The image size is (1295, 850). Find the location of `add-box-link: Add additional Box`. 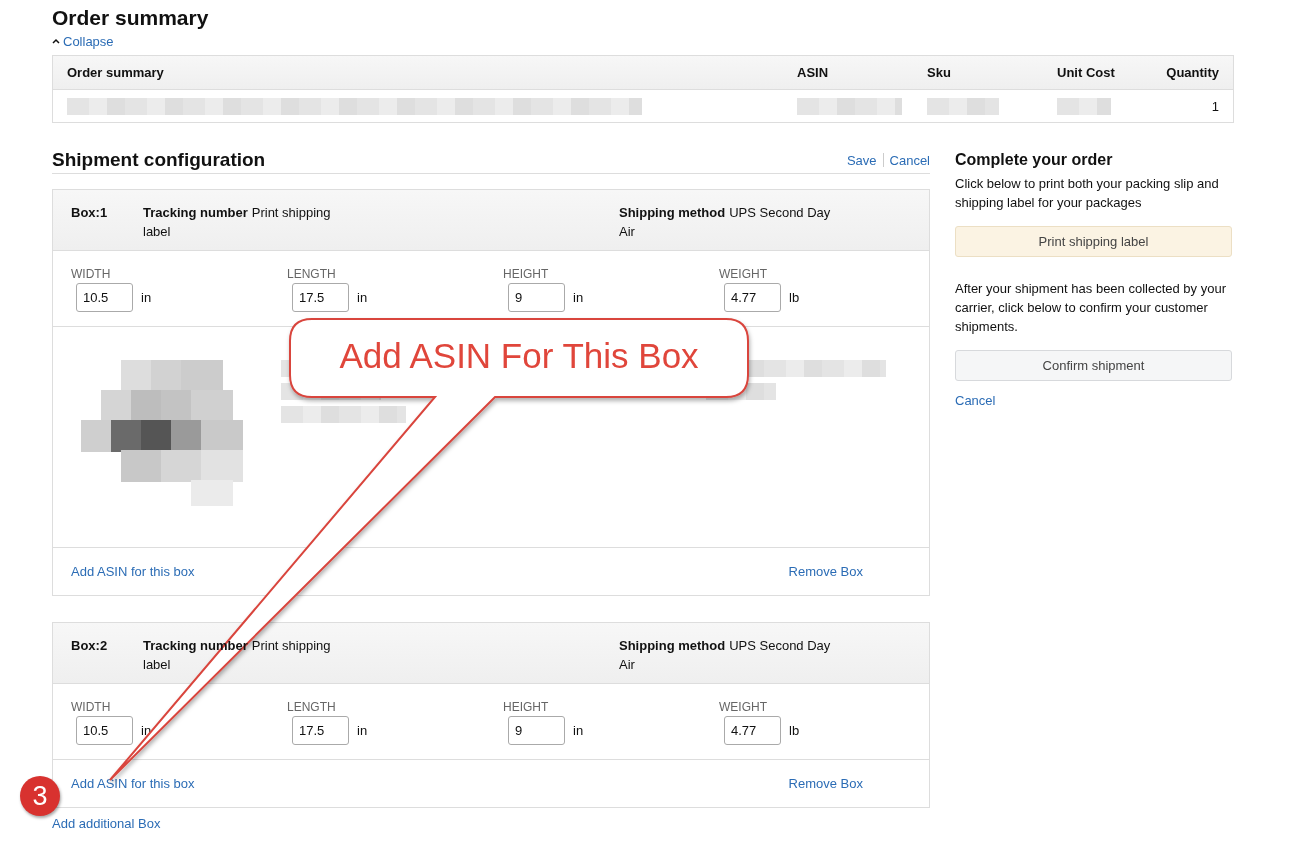

add-box-link: Add additional Box is located at coordinates (106, 823).